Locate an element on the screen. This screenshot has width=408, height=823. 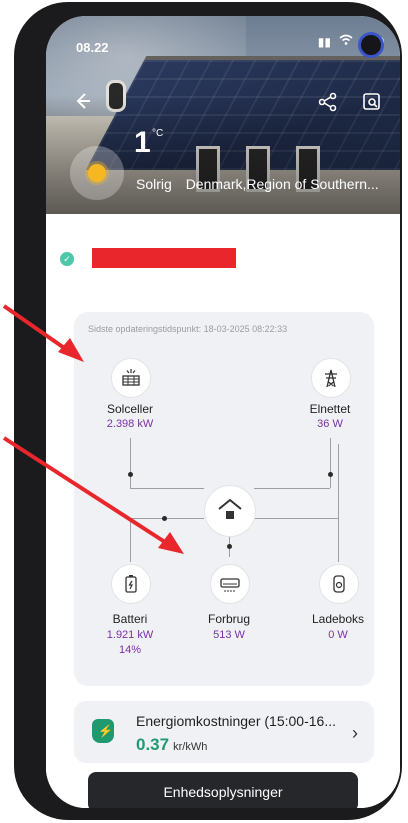
energy-cost-value: 0.37 kr/kWh is located at coordinates (171, 745).